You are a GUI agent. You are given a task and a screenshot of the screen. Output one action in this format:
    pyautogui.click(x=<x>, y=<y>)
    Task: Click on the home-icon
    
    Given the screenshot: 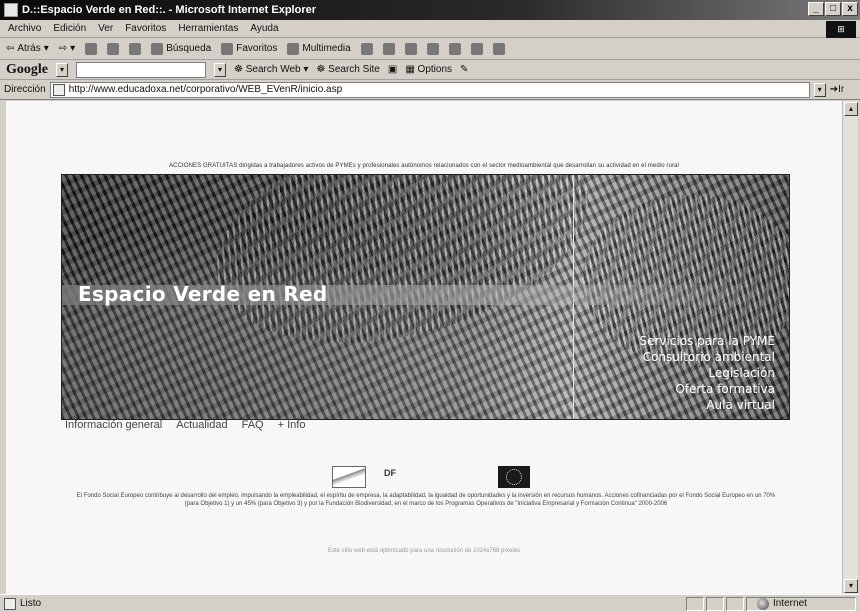 What is the action you would take?
    pyautogui.click(x=135, y=48)
    